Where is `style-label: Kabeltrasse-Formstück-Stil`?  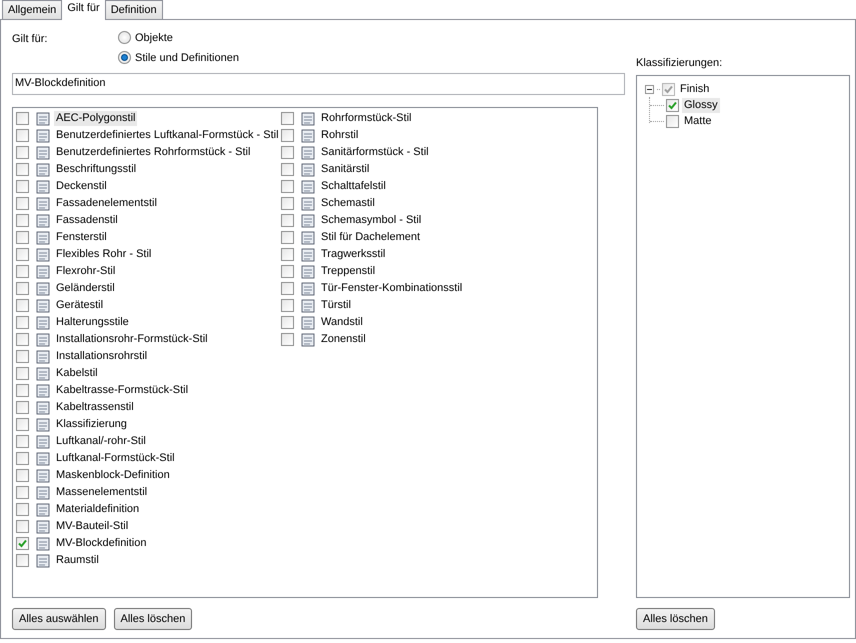 style-label: Kabeltrasse-Formstück-Stil is located at coordinates (122, 390).